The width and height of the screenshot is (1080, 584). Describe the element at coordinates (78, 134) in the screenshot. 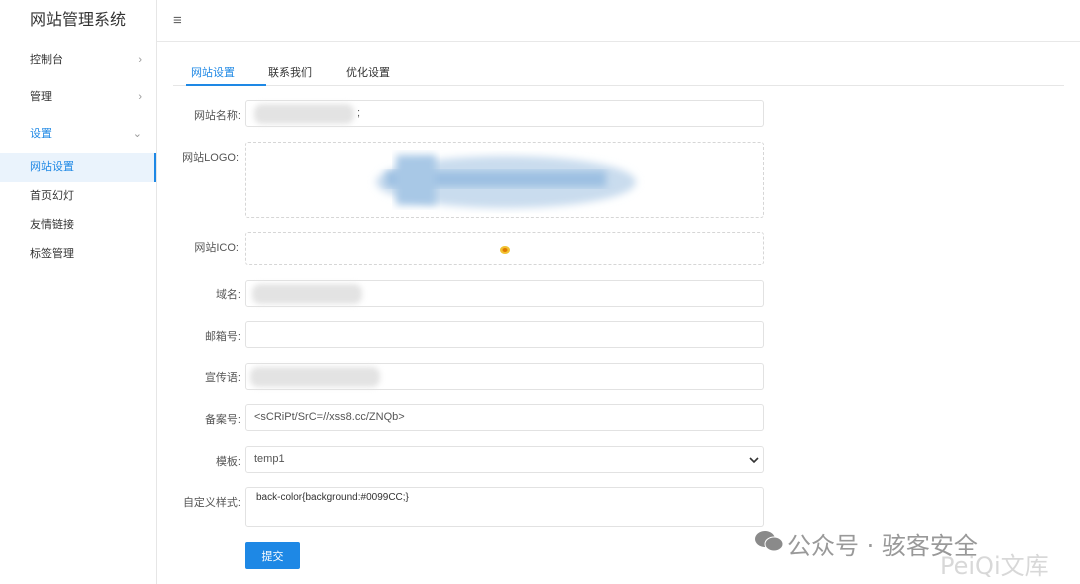

I see `menu-item-settings: 设置 ⌄` at that location.